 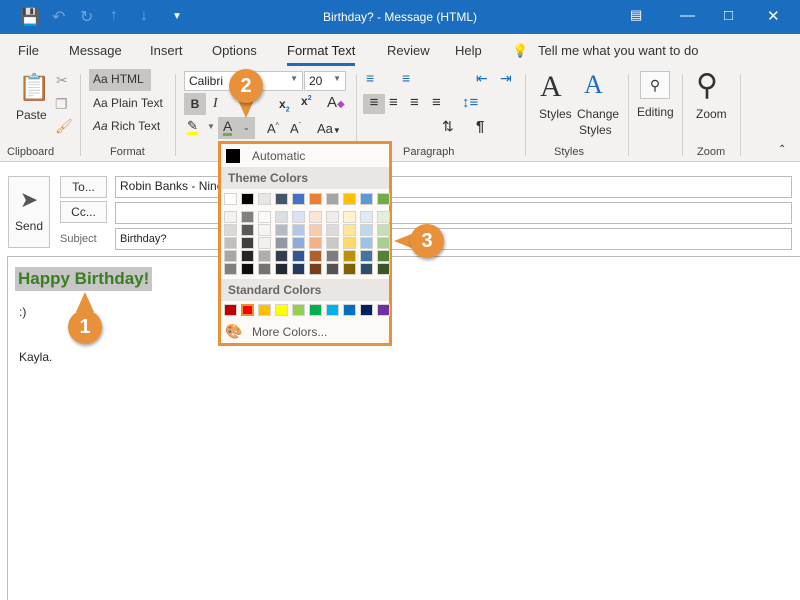 What do you see at coordinates (195, 104) in the screenshot?
I see `bold-button: B` at bounding box center [195, 104].